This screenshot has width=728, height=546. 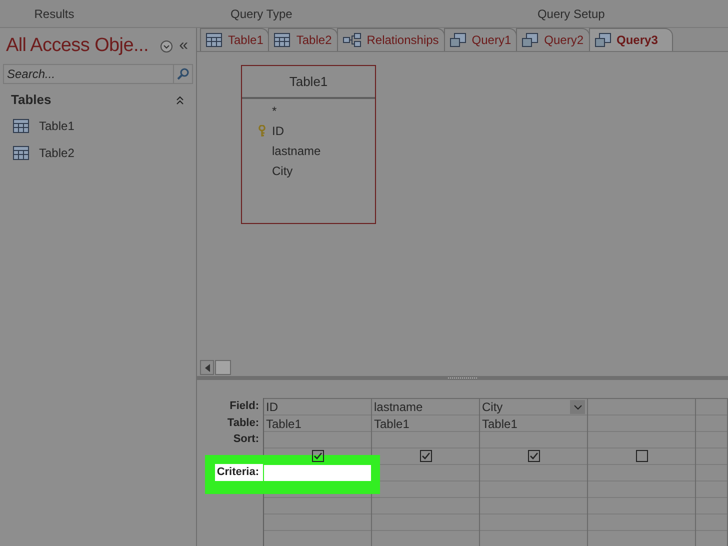 I want to click on search-icon, so click(x=183, y=74).